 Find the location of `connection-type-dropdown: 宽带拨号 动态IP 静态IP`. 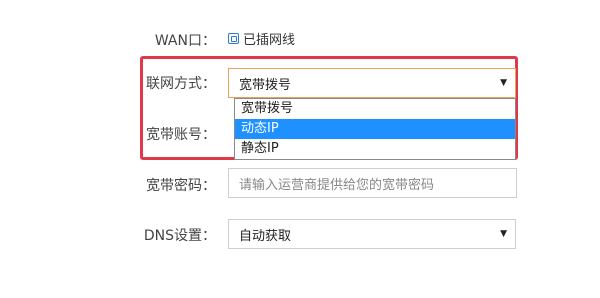

connection-type-dropdown: 宽带拨号 动态IP 静态IP is located at coordinates (375, 129).